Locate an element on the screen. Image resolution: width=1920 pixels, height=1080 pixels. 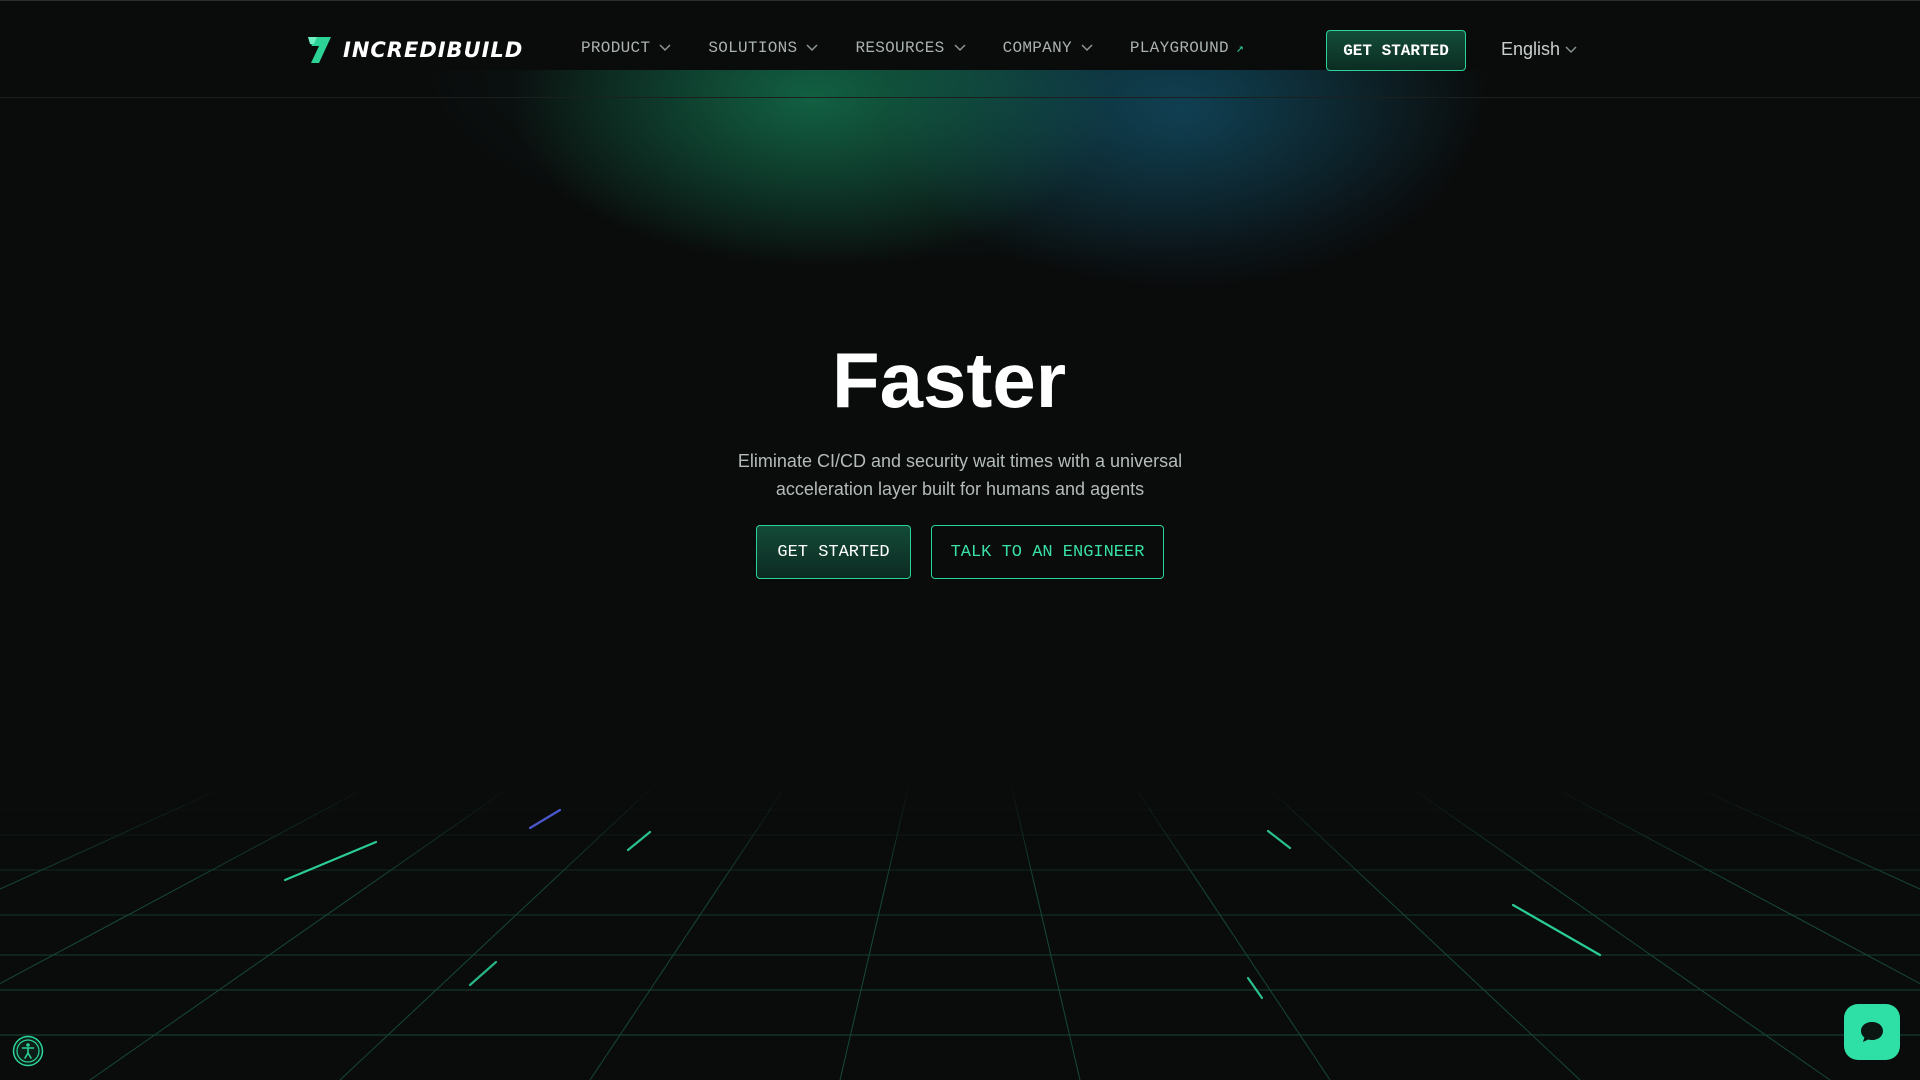
nav-item-label: RESOURCES is located at coordinates (900, 48).